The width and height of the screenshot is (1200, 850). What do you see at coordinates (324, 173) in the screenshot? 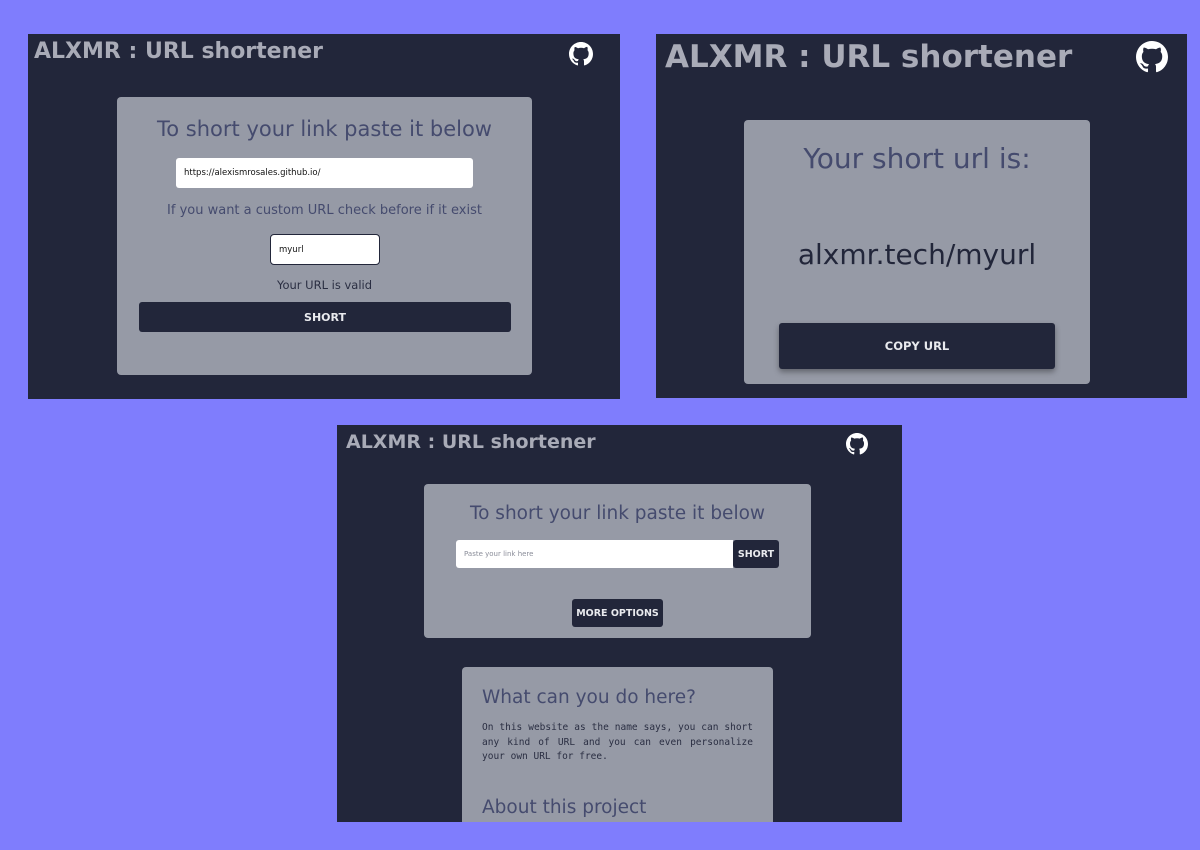
I see `url-input: https://alexismrosales.github.io/` at bounding box center [324, 173].